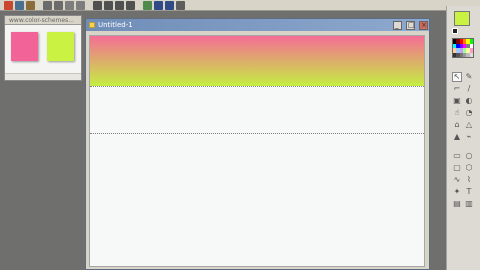 The width and height of the screenshot is (480, 270). Describe the element at coordinates (469, 156) in the screenshot. I see `ellipse-icon: ○` at that location.